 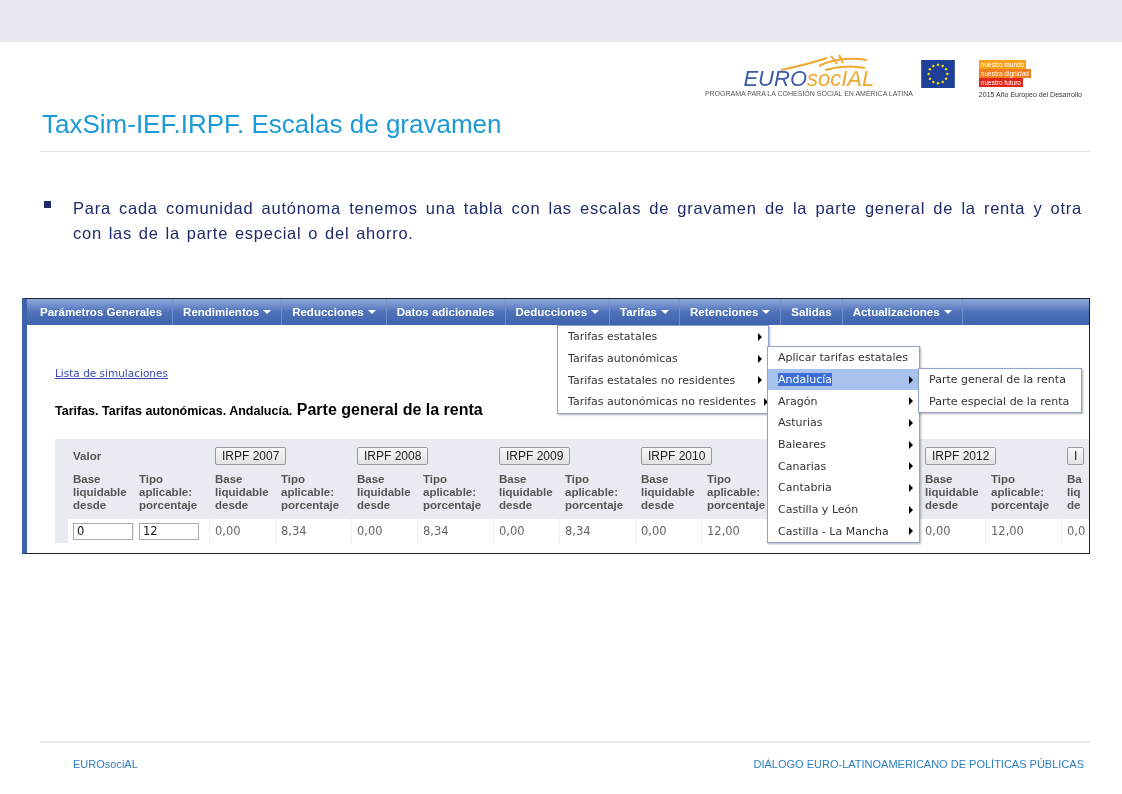 What do you see at coordinates (228, 312) in the screenshot?
I see `menu-item: Rendimientos` at bounding box center [228, 312].